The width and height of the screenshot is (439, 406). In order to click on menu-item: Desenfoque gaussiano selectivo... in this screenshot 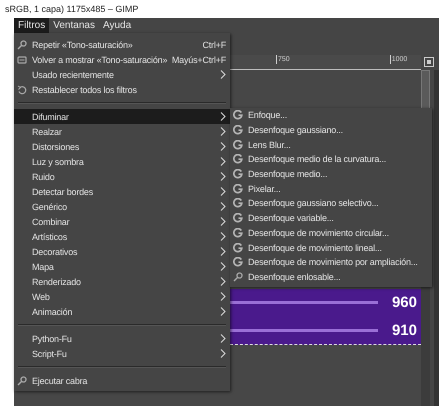, I will do `click(331, 203)`.